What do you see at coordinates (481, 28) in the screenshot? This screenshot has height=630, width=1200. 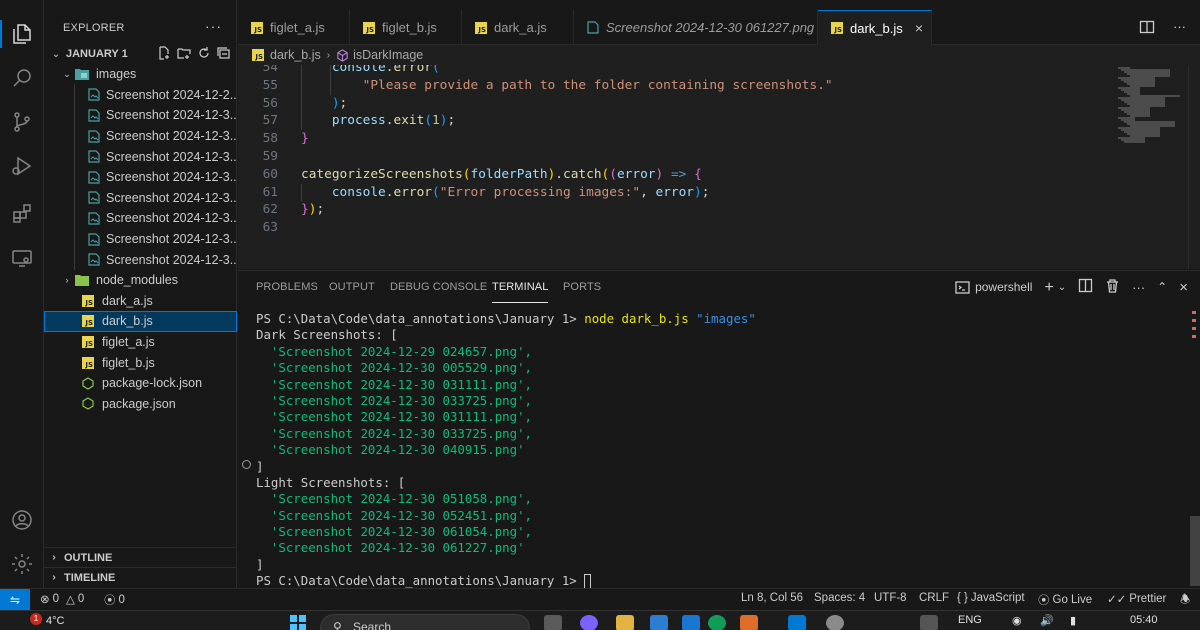 I see `js-file-icon: JS` at bounding box center [481, 28].